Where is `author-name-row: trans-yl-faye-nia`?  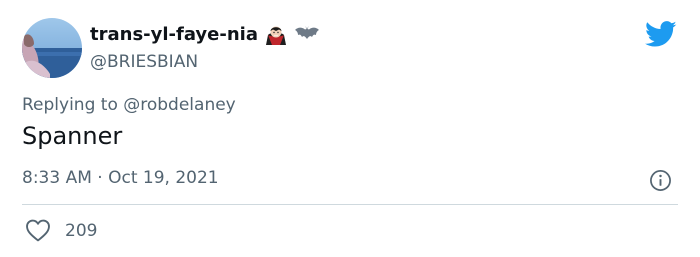 author-name-row: trans-yl-faye-nia is located at coordinates (204, 34).